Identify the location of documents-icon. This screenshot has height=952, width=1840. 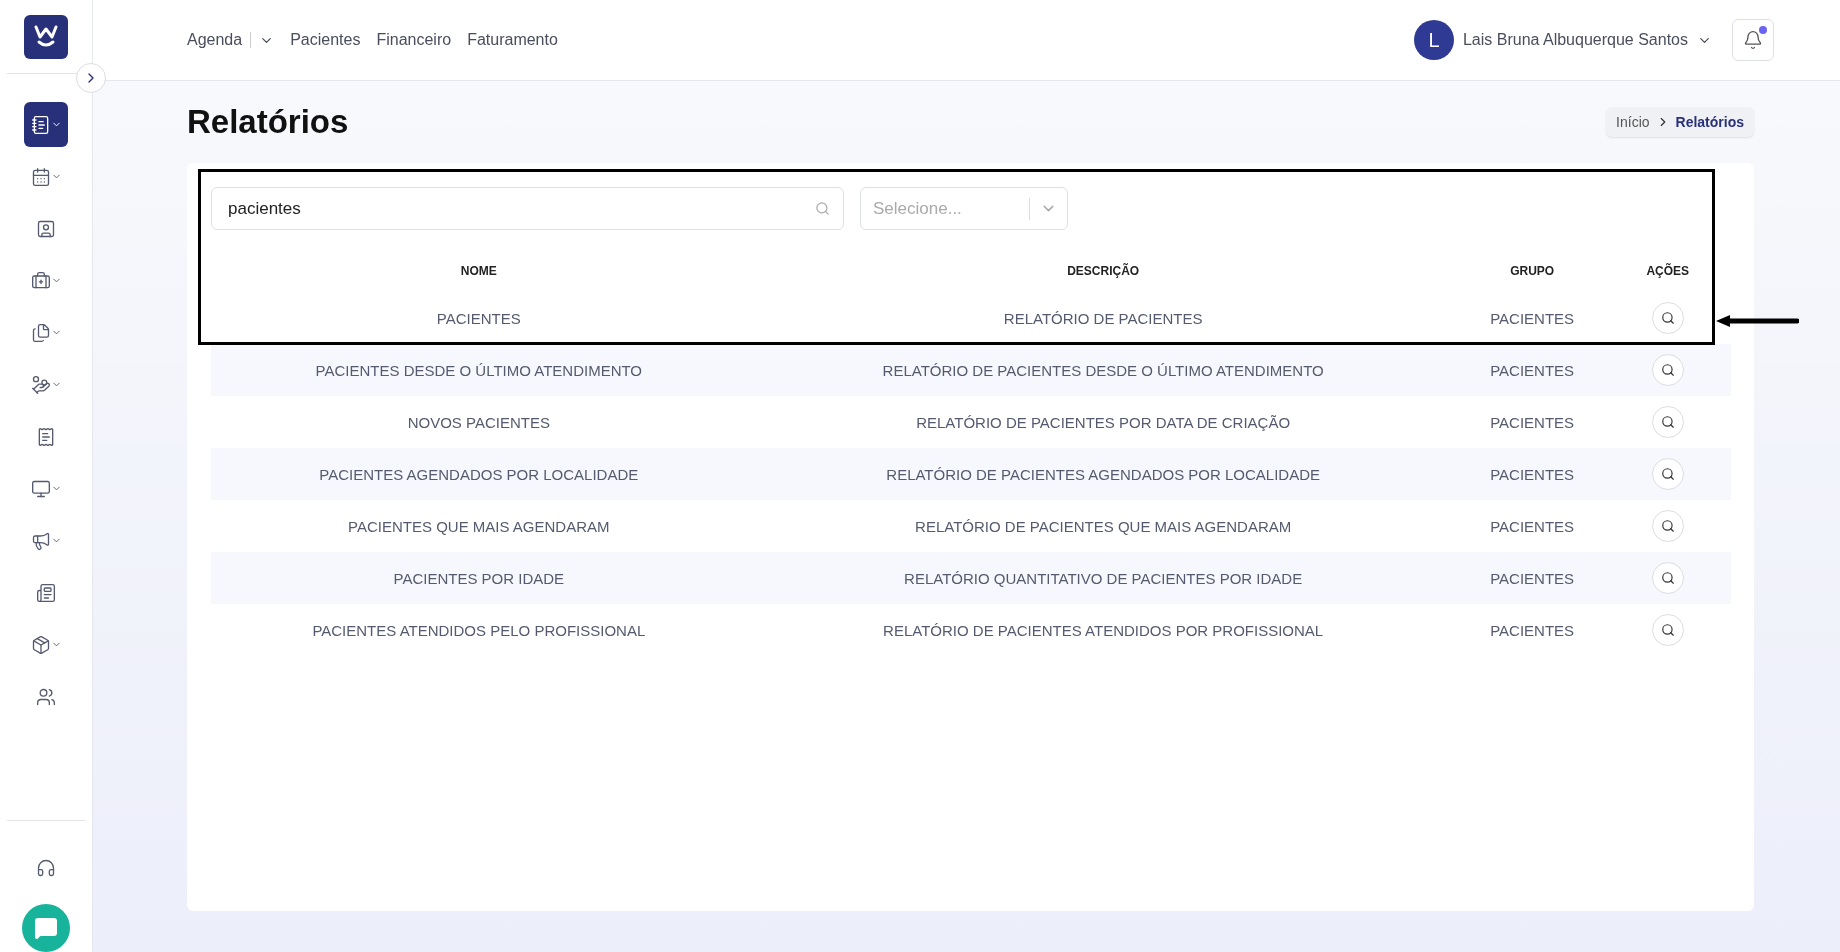
(40, 332).